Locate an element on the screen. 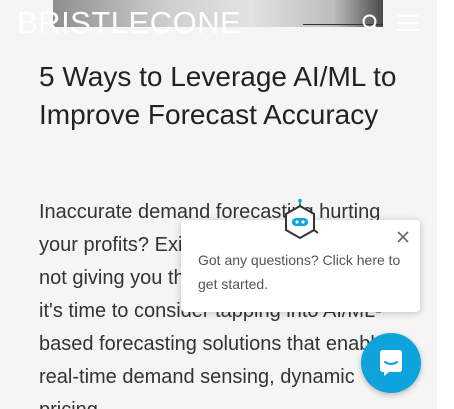 The image size is (454, 409). chat-bubble-icon is located at coordinates (391, 363).